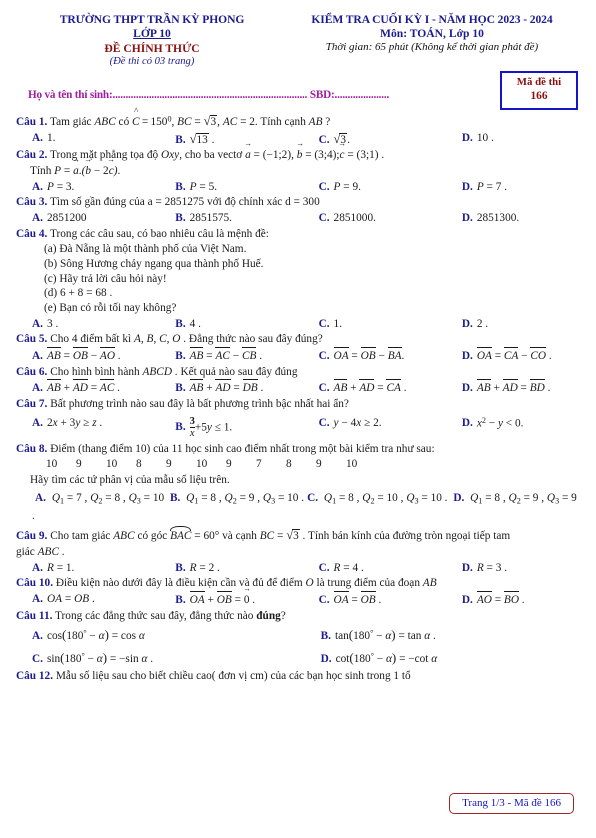  What do you see at coordinates (246, 387) in the screenshot?
I see `question-6-option-b: B. AB + AD = DB .` at bounding box center [246, 387].